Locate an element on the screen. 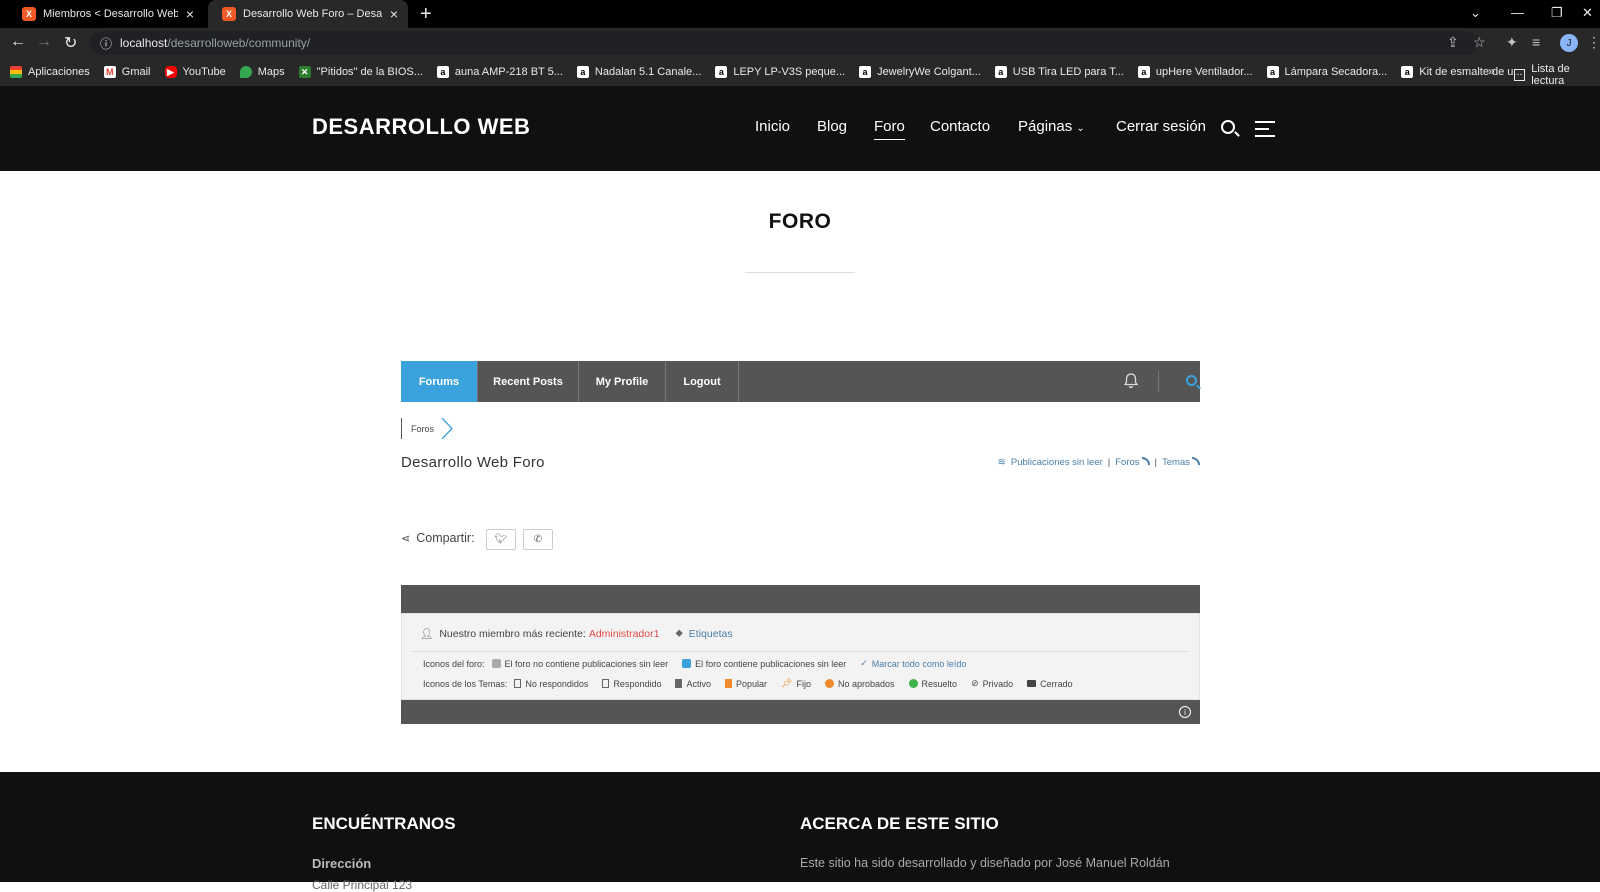 Image resolution: width=1600 pixels, height=892 pixels. tab-forums: Forums is located at coordinates (439, 381).